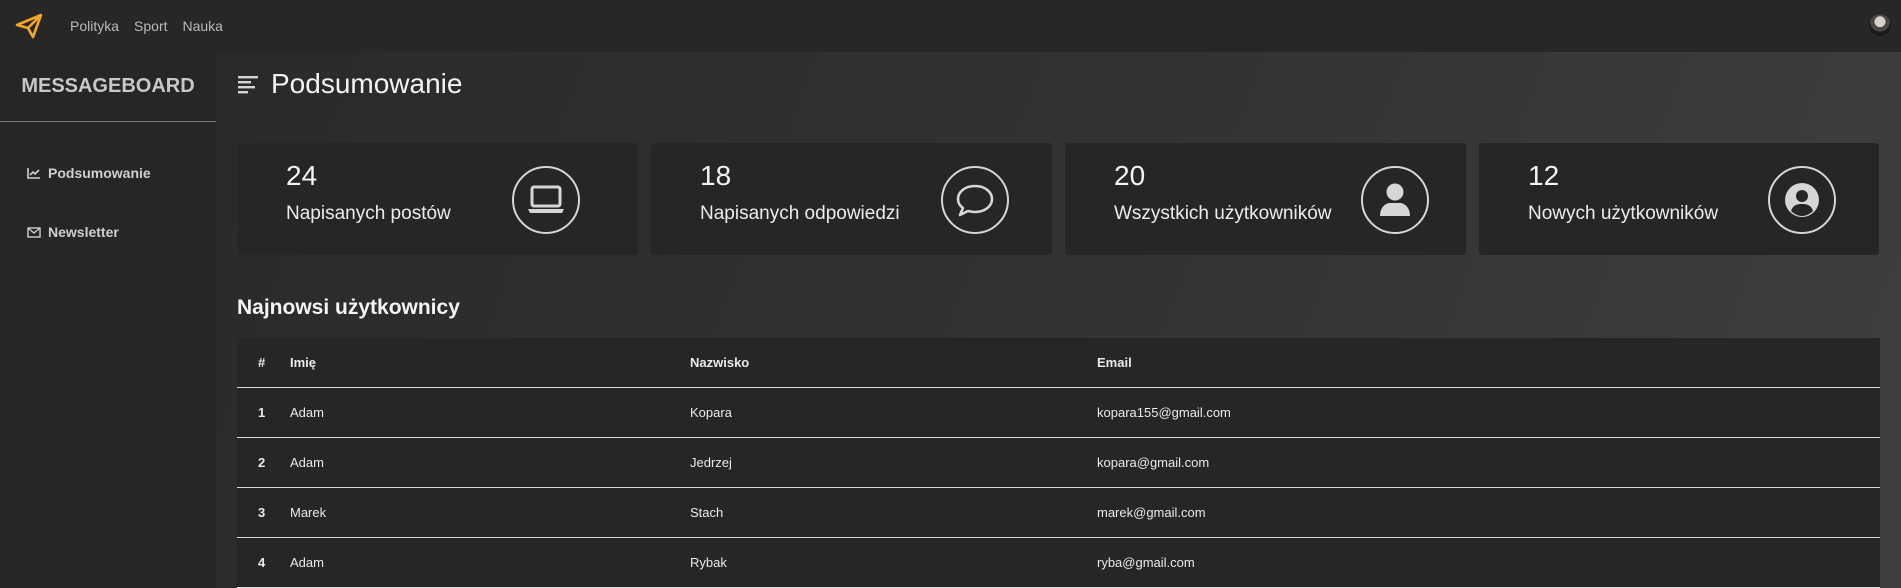 The image size is (1901, 588). I want to click on cell-last-name: Rybak, so click(708, 562).